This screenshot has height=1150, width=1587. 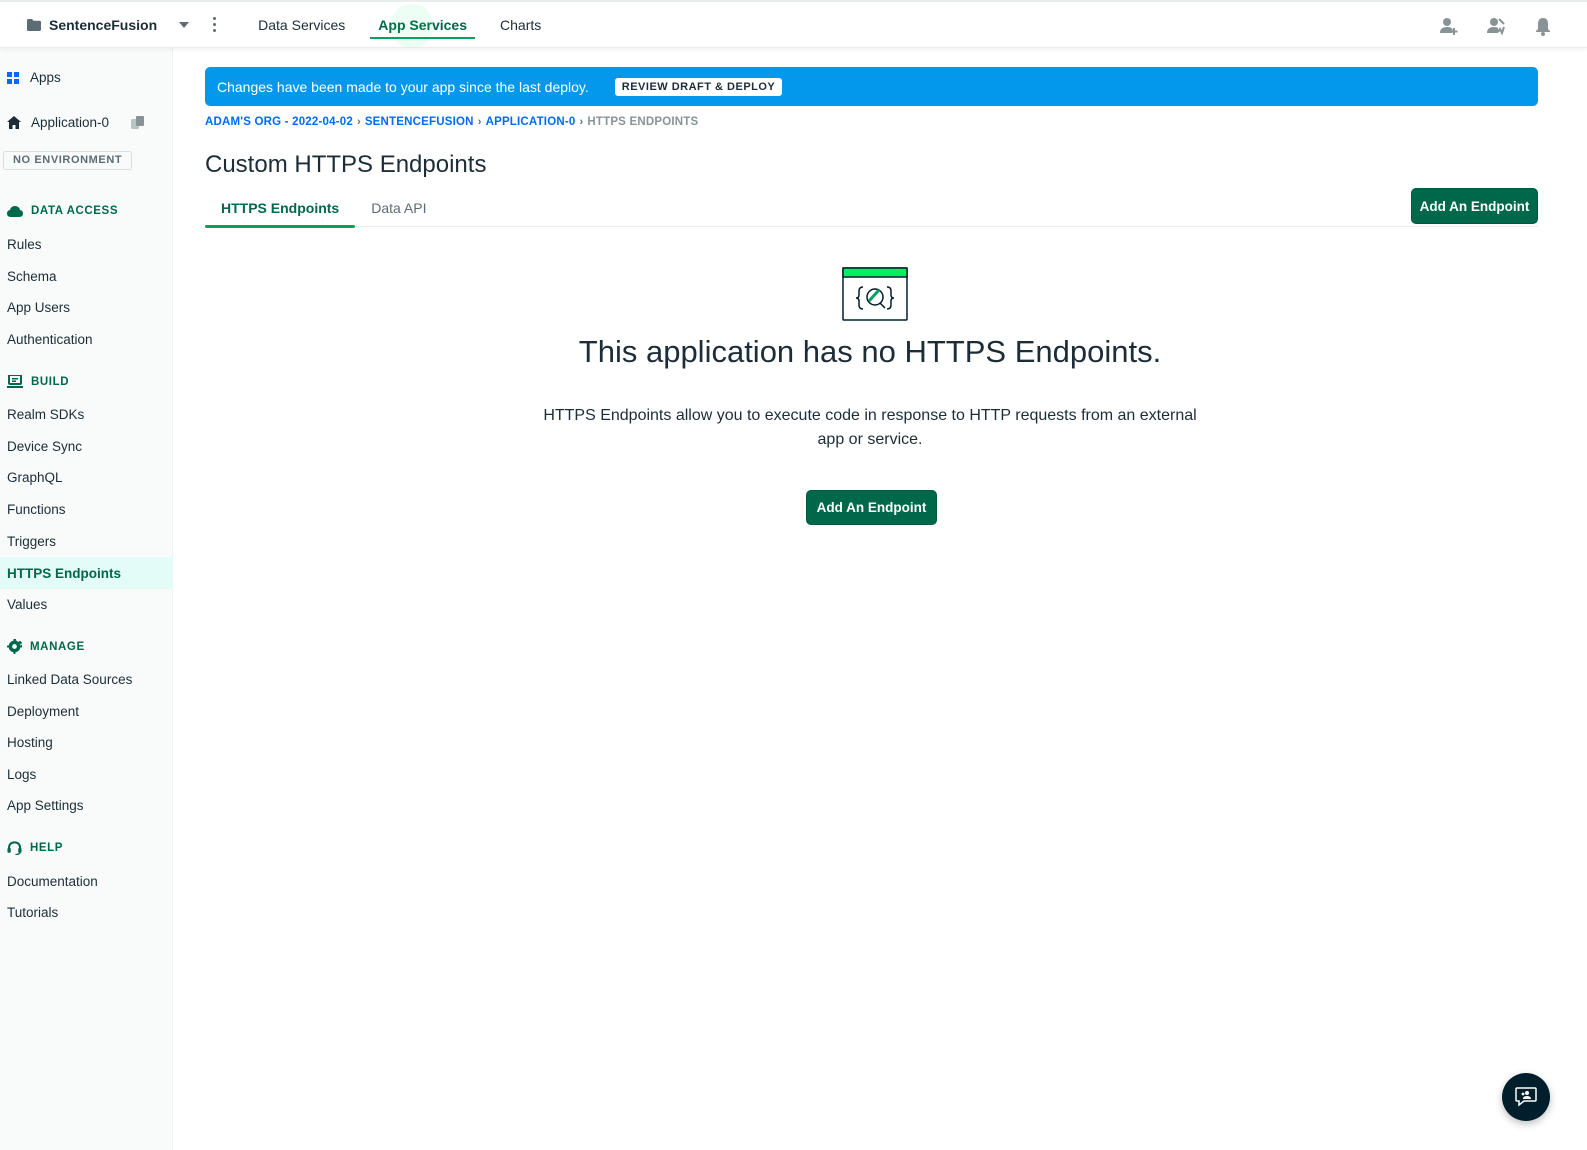 What do you see at coordinates (47, 848) in the screenshot?
I see `section-heading-label: HELP` at bounding box center [47, 848].